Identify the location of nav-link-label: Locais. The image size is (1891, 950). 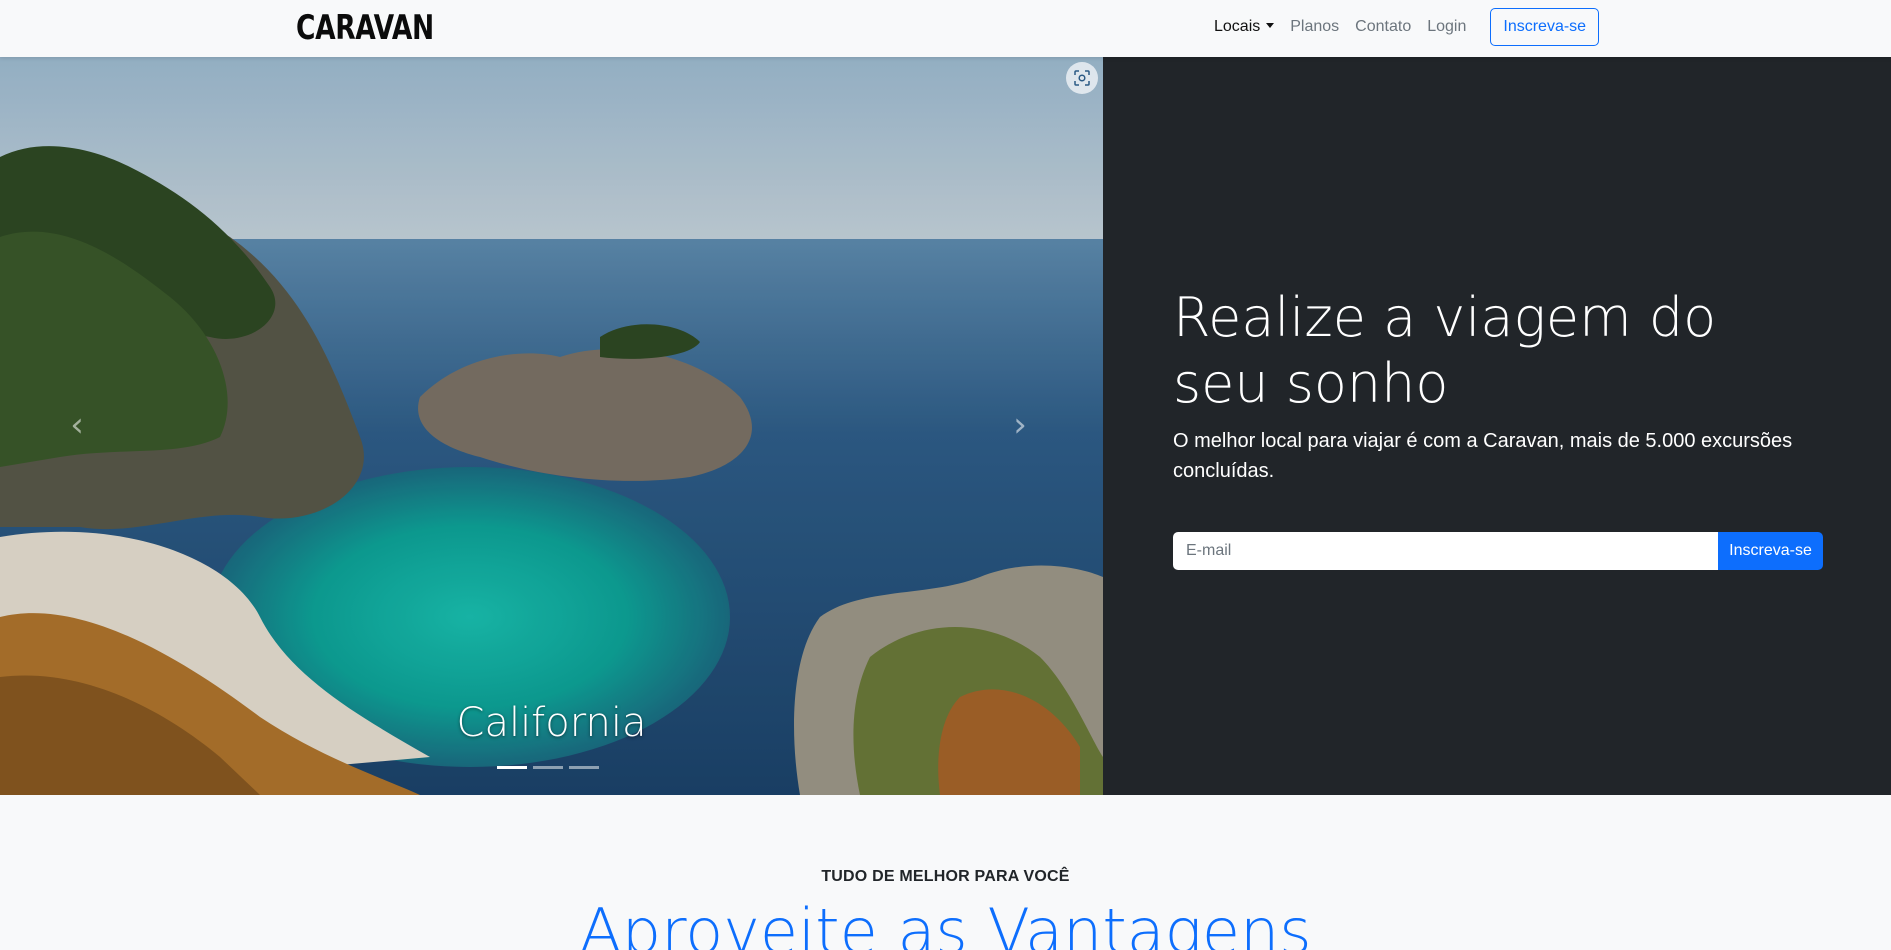
(1237, 26).